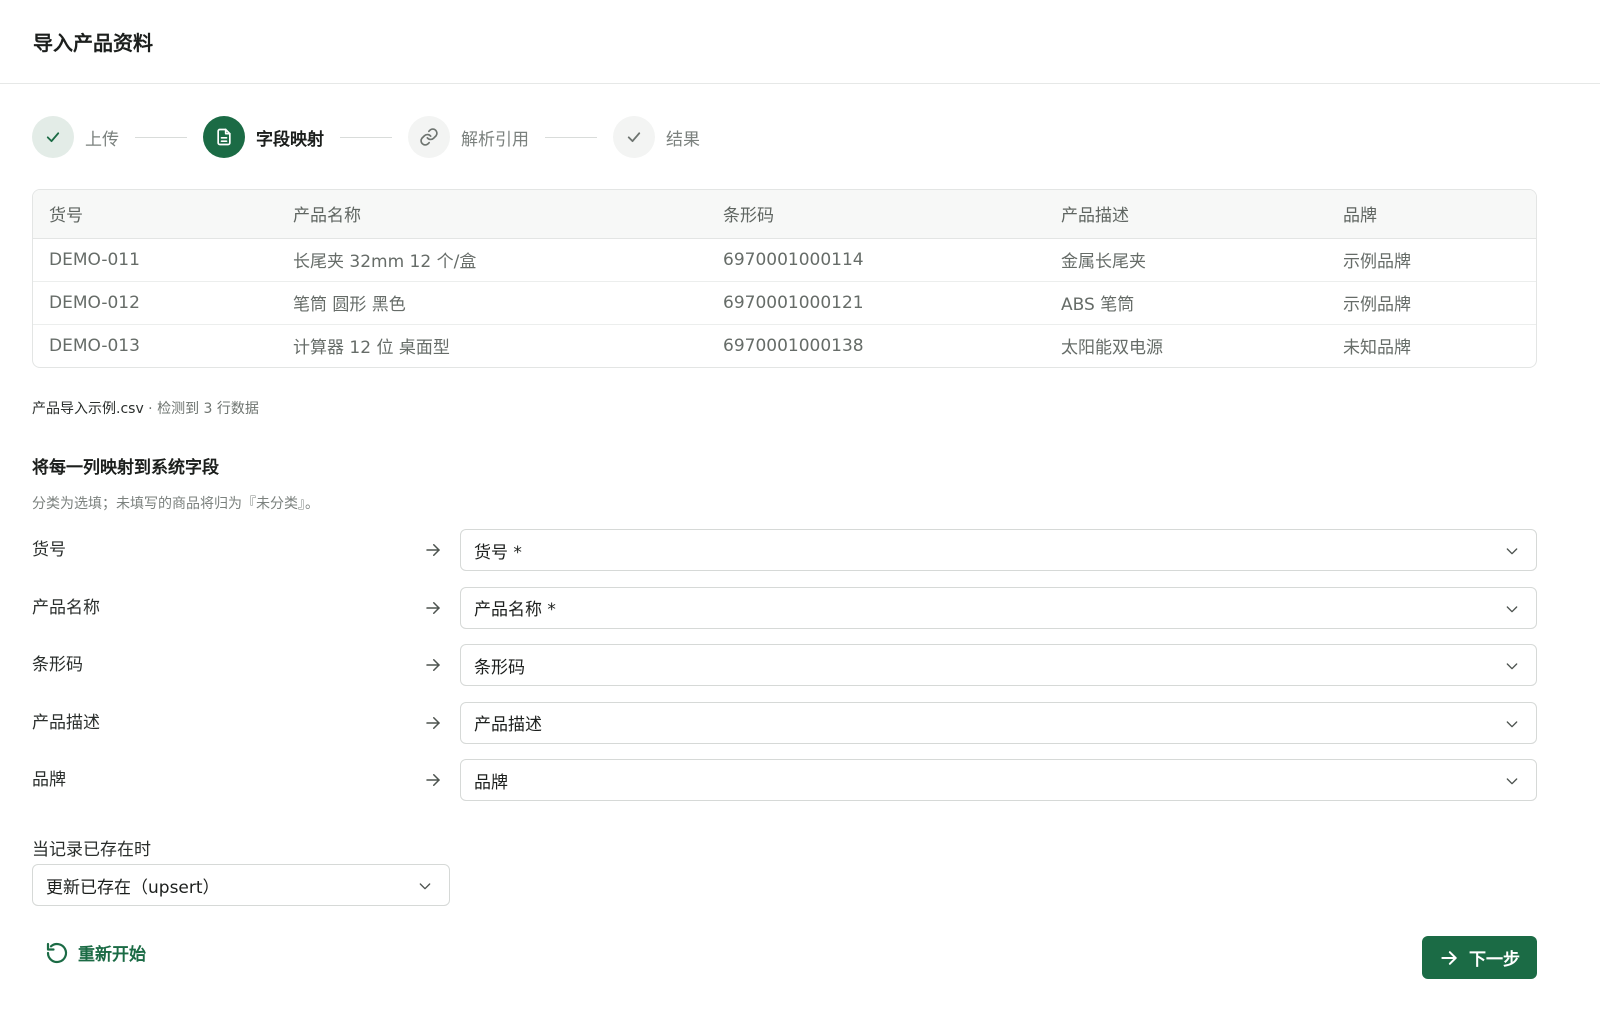 Image resolution: width=1600 pixels, height=1031 pixels. What do you see at coordinates (112, 955) in the screenshot?
I see `restart-button-label: 重新开始` at bounding box center [112, 955].